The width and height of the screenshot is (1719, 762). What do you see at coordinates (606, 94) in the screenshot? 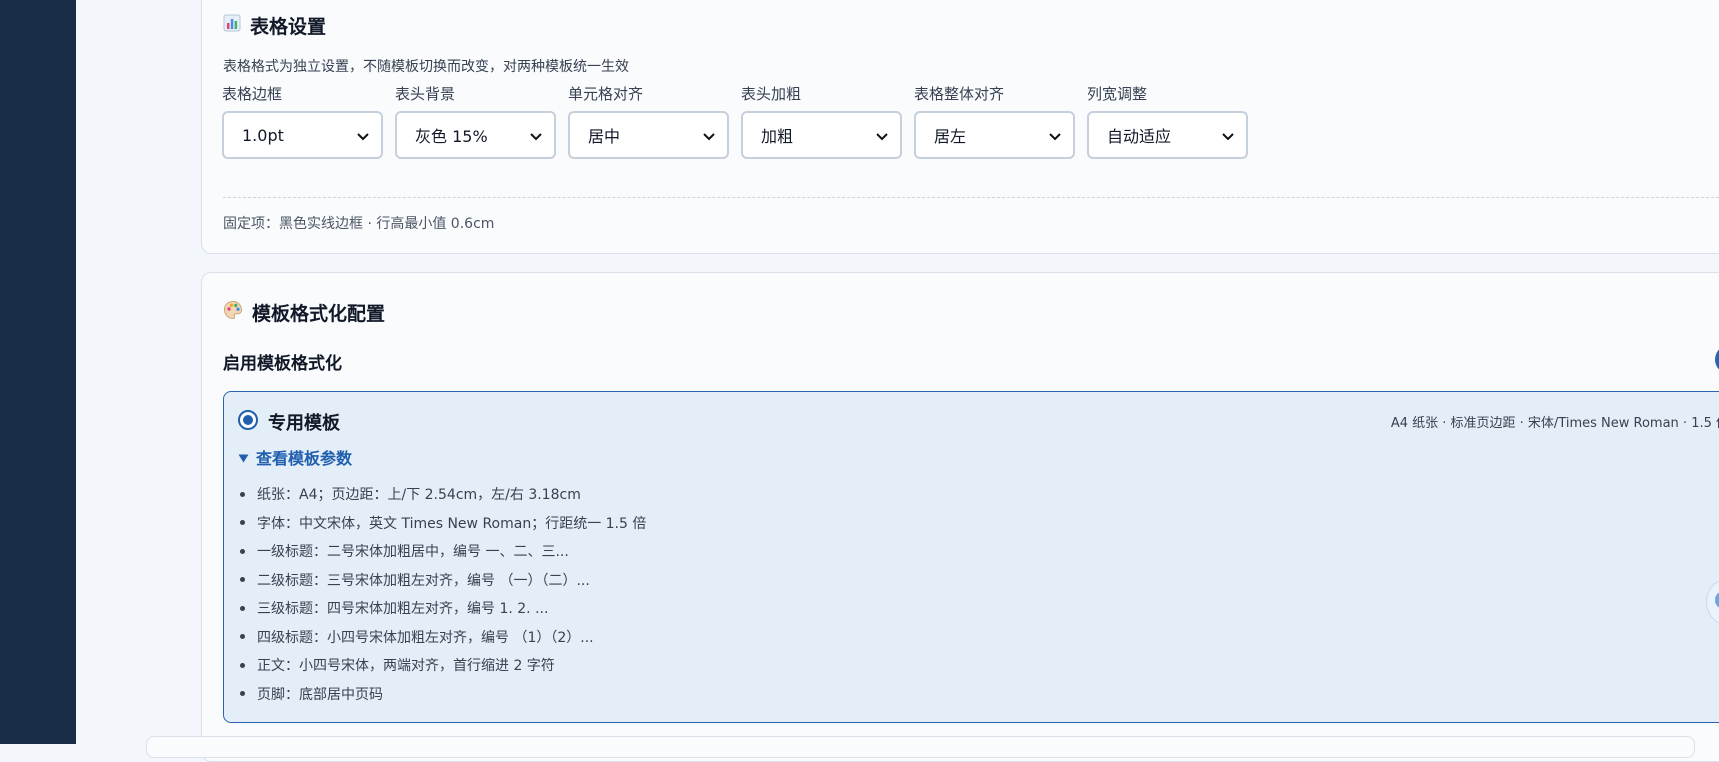
I see `field-label: 单元格对齐` at bounding box center [606, 94].